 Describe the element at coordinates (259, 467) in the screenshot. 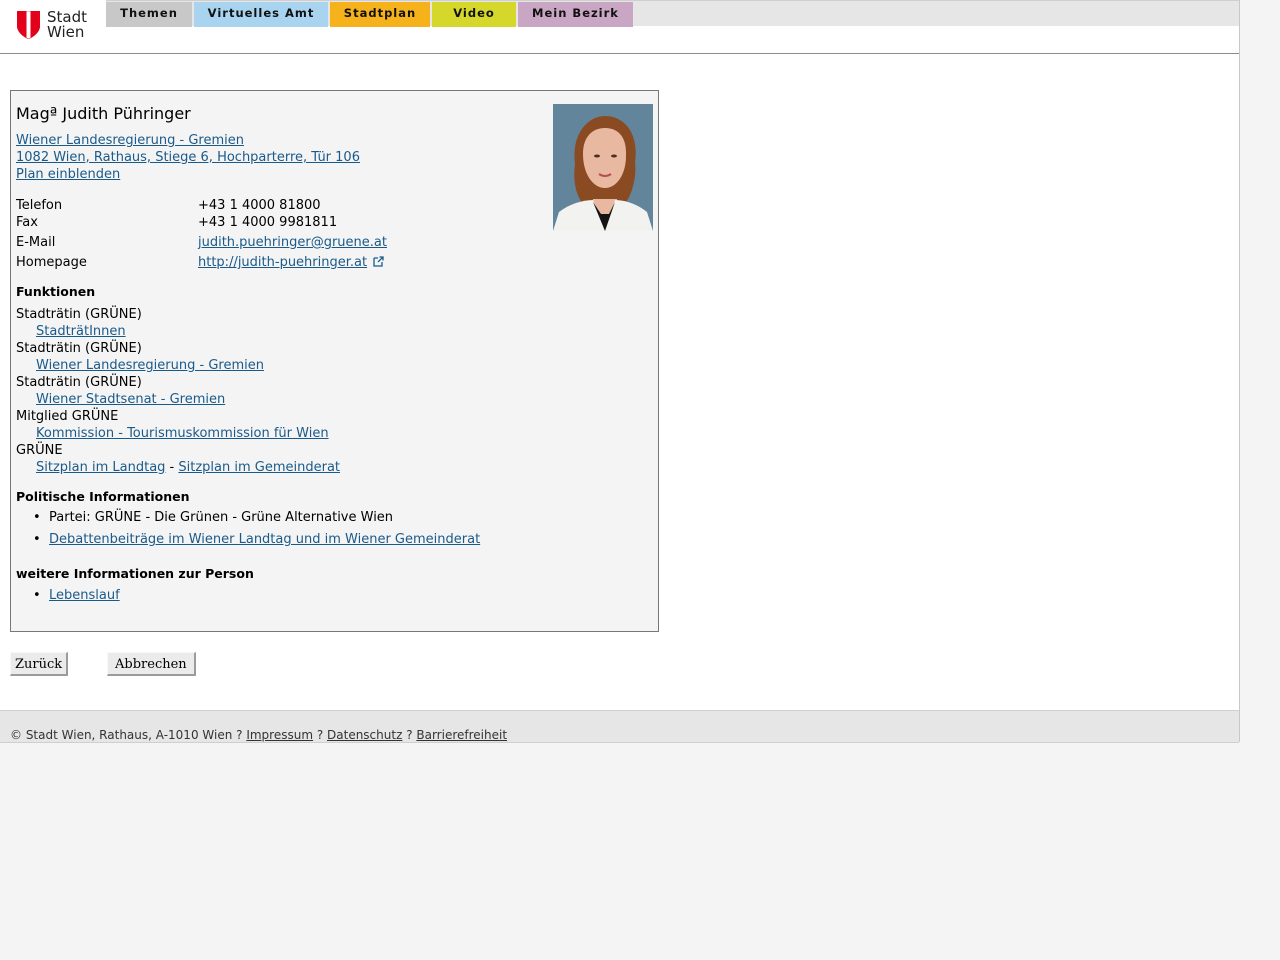

I see `sitzplan-gemeinderat-link: Sitzplan im Gemeinderat` at that location.